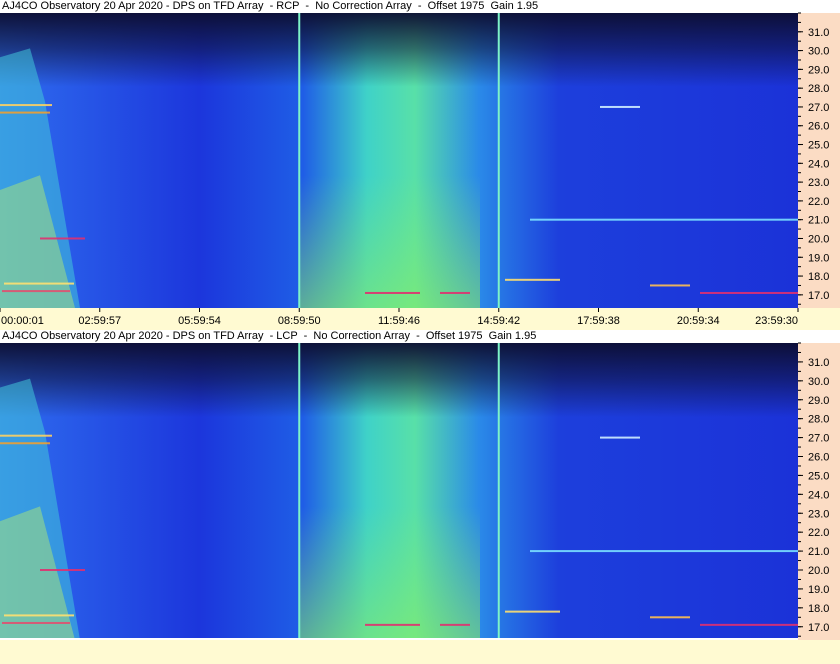 The height and width of the screenshot is (664, 840). I want to click on time-tick-label: 11:59:46, so click(399, 321).